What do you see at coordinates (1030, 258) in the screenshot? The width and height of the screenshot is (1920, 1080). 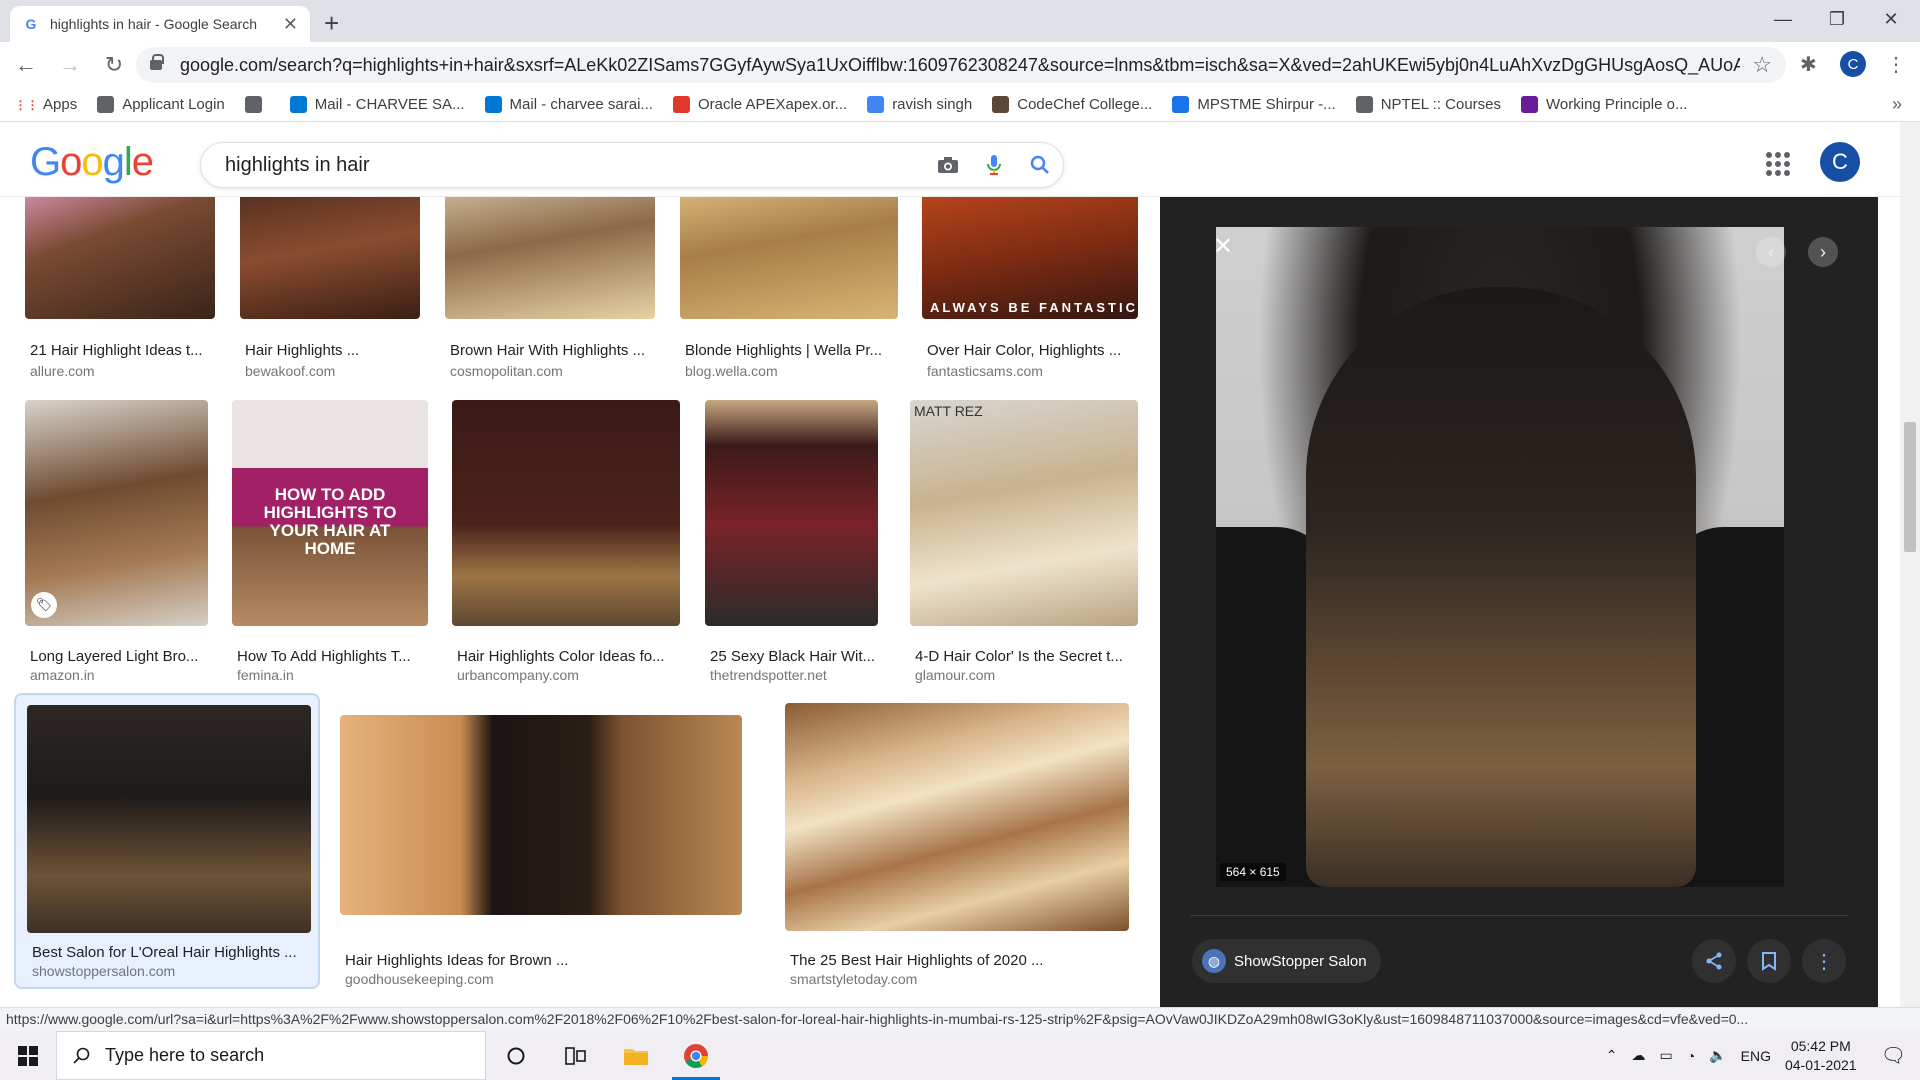 I see `result-thumbnail: ALWAYS BE FANTASTIC` at bounding box center [1030, 258].